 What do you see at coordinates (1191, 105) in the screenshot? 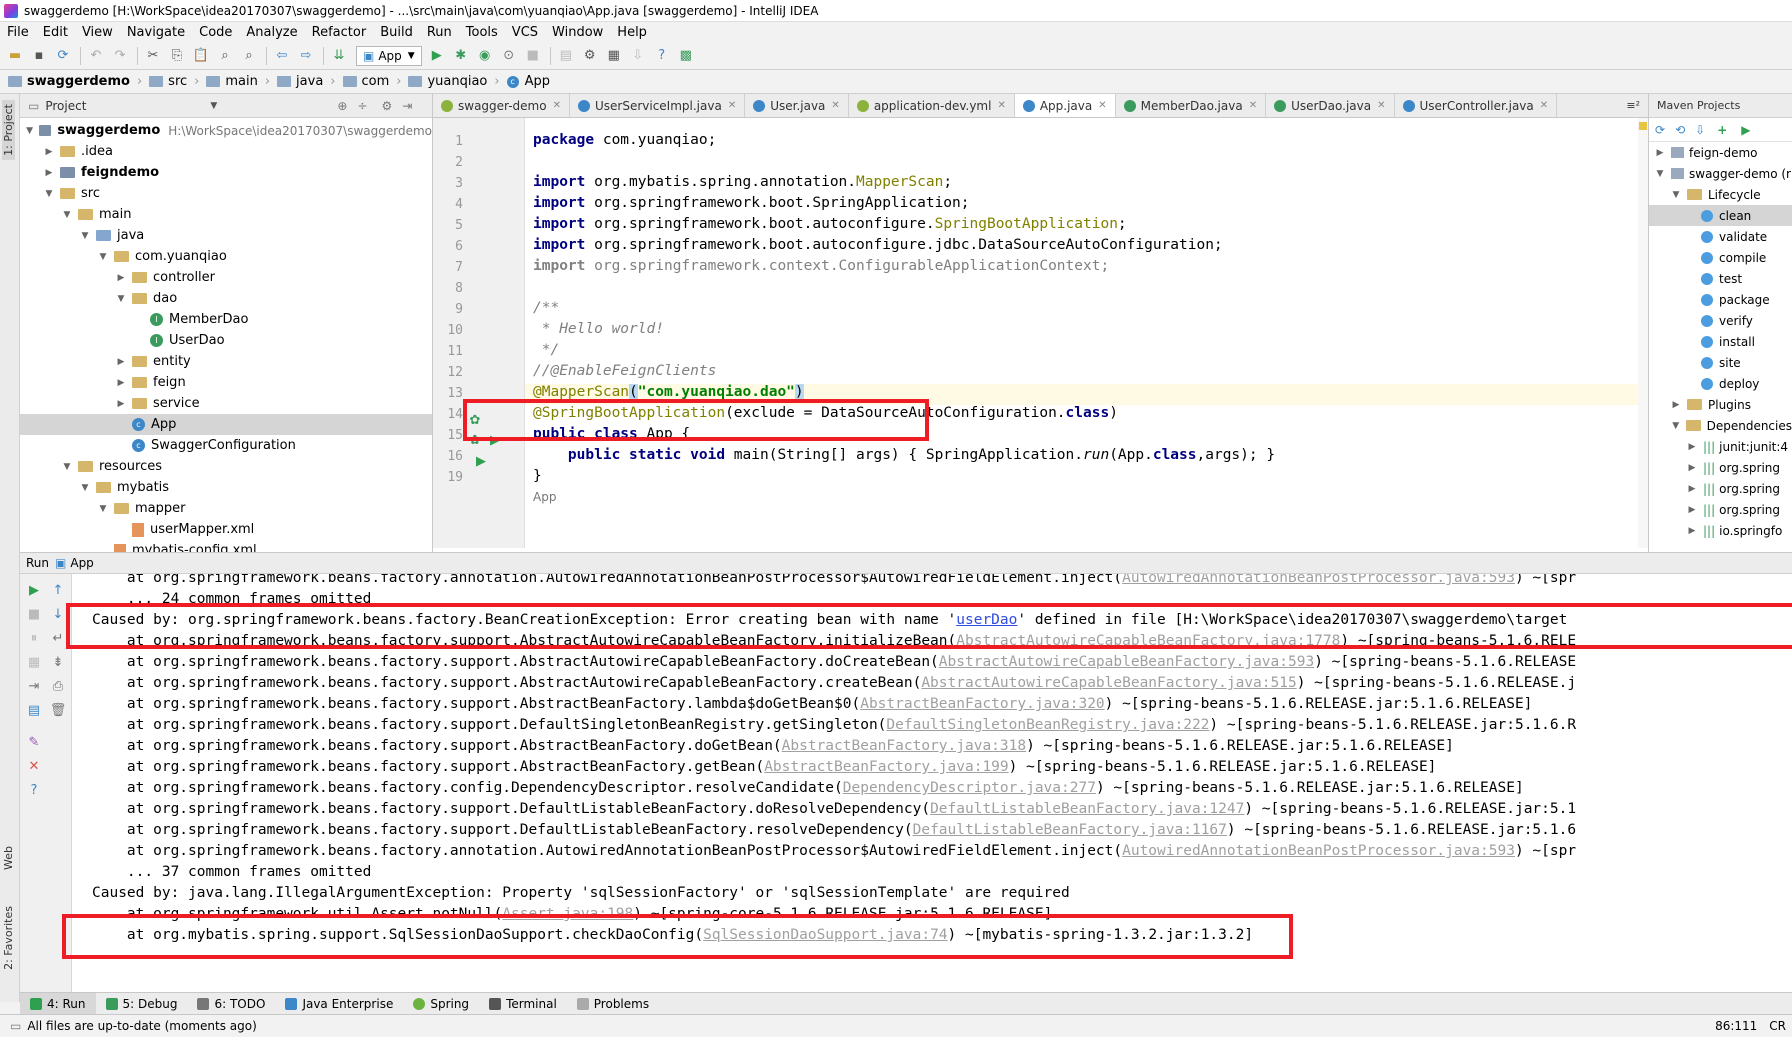
I see `tab-memberdao: MemberDao.java ✕` at bounding box center [1191, 105].